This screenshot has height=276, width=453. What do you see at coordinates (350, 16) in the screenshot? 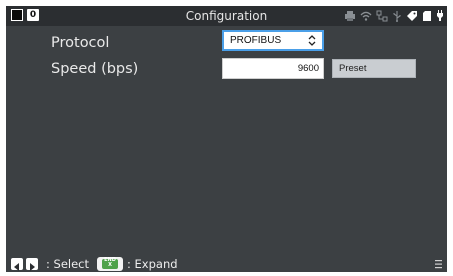
I see `printer-icon` at bounding box center [350, 16].